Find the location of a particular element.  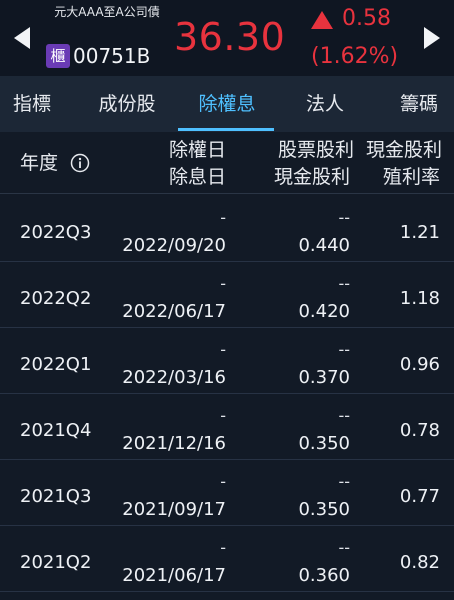

price-change: 0.58 is located at coordinates (366, 18).